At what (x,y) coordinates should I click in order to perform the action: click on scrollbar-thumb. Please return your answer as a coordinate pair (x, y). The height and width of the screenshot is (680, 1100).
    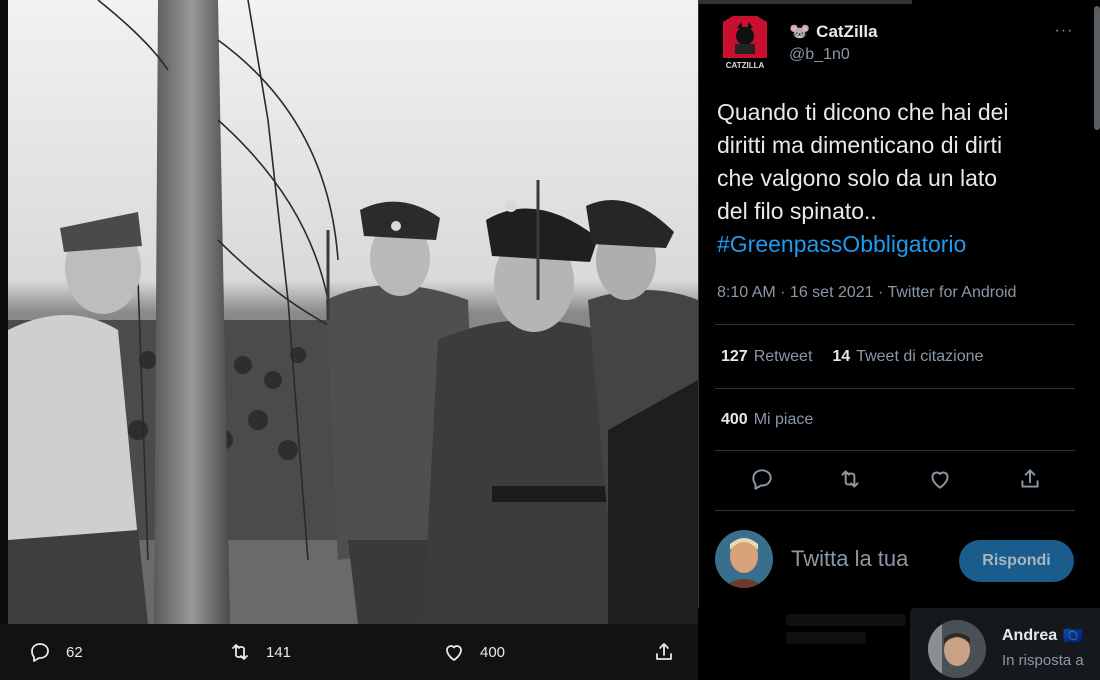
    Looking at the image, I should click on (1097, 68).